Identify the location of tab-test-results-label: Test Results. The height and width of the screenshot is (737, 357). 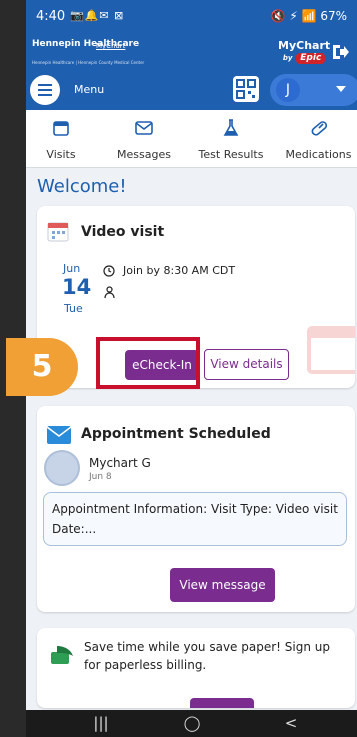
(231, 154).